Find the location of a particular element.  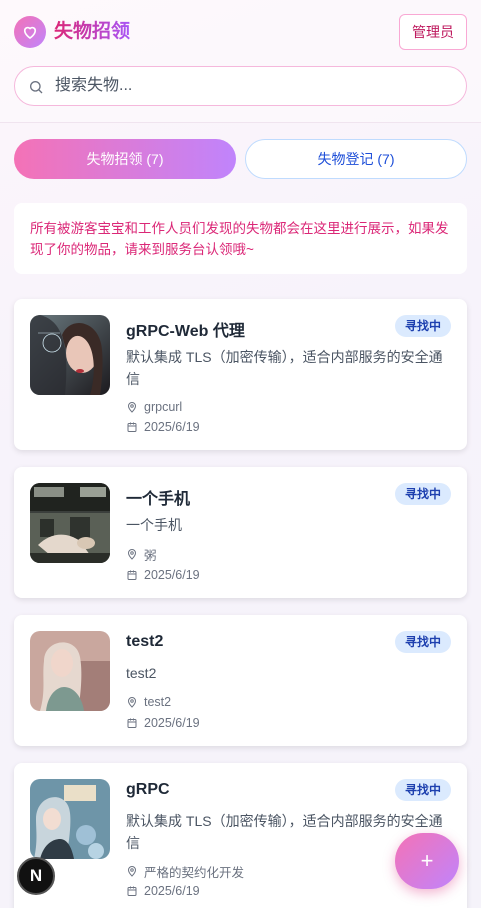

lost-item-card: test2 寻找中 test2 test2 2025/6/19 is located at coordinates (240, 680).